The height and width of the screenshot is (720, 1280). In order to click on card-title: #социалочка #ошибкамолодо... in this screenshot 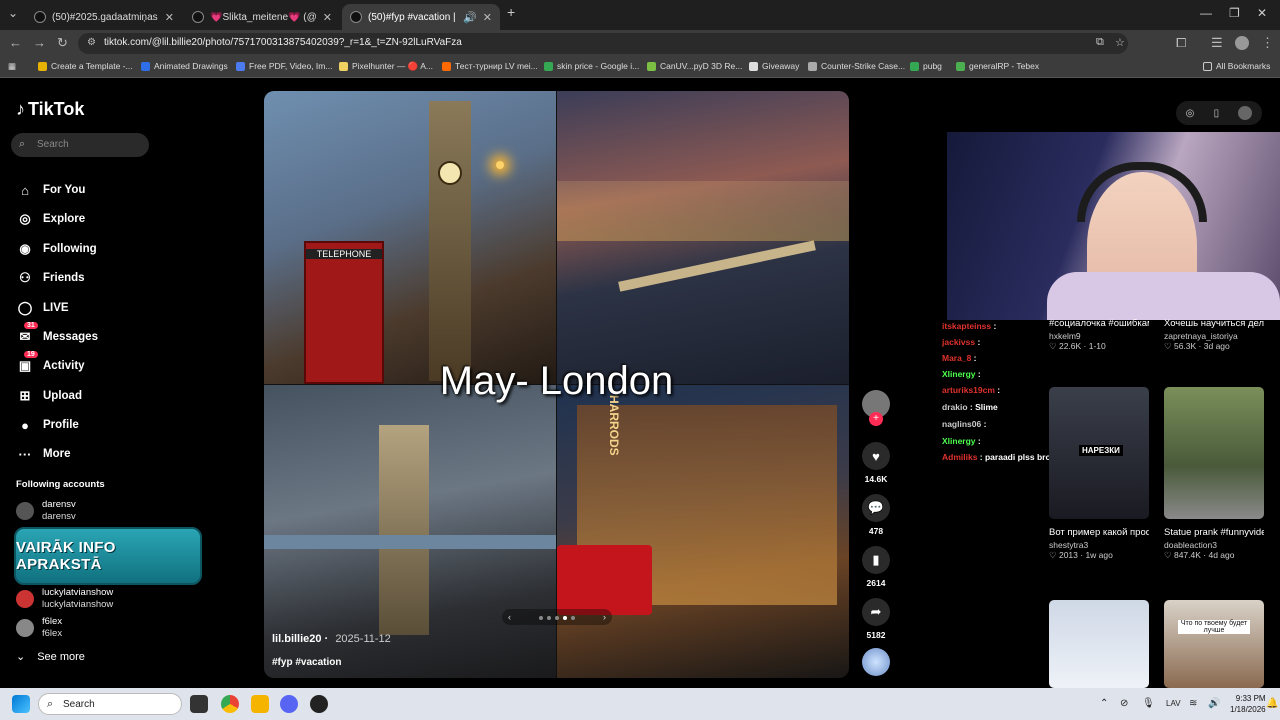, I will do `click(1099, 323)`.